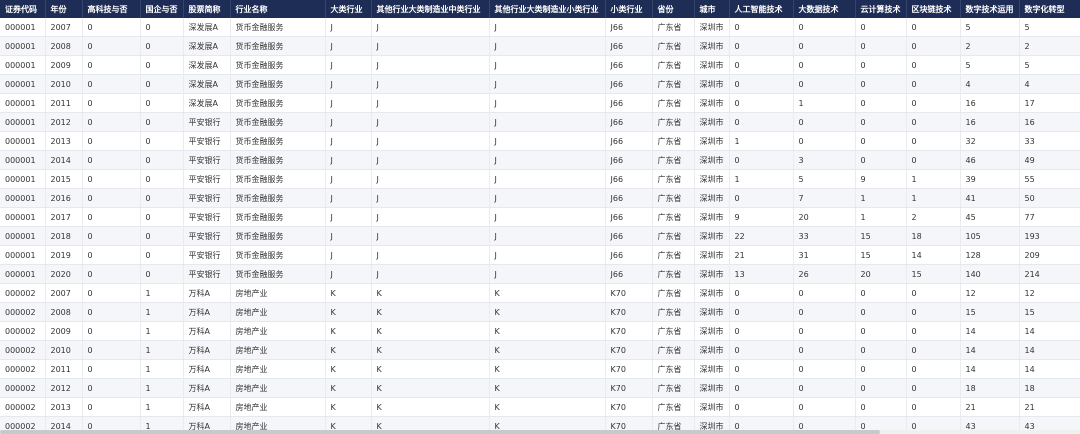  Describe the element at coordinates (1049, 236) in the screenshot. I see `table-cell: 193` at that location.